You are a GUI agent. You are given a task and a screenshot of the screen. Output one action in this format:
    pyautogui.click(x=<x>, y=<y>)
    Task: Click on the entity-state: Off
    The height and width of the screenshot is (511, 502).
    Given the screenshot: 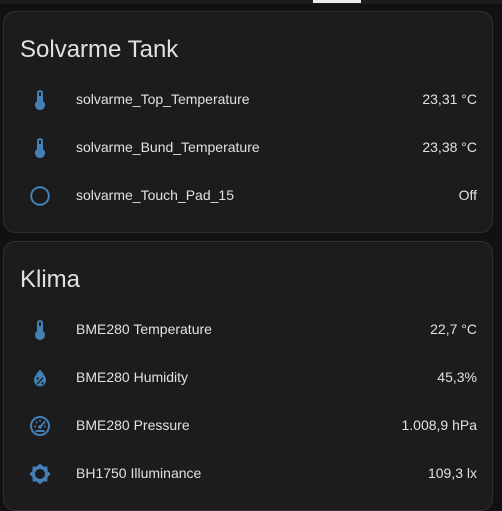 What is the action you would take?
    pyautogui.click(x=467, y=195)
    